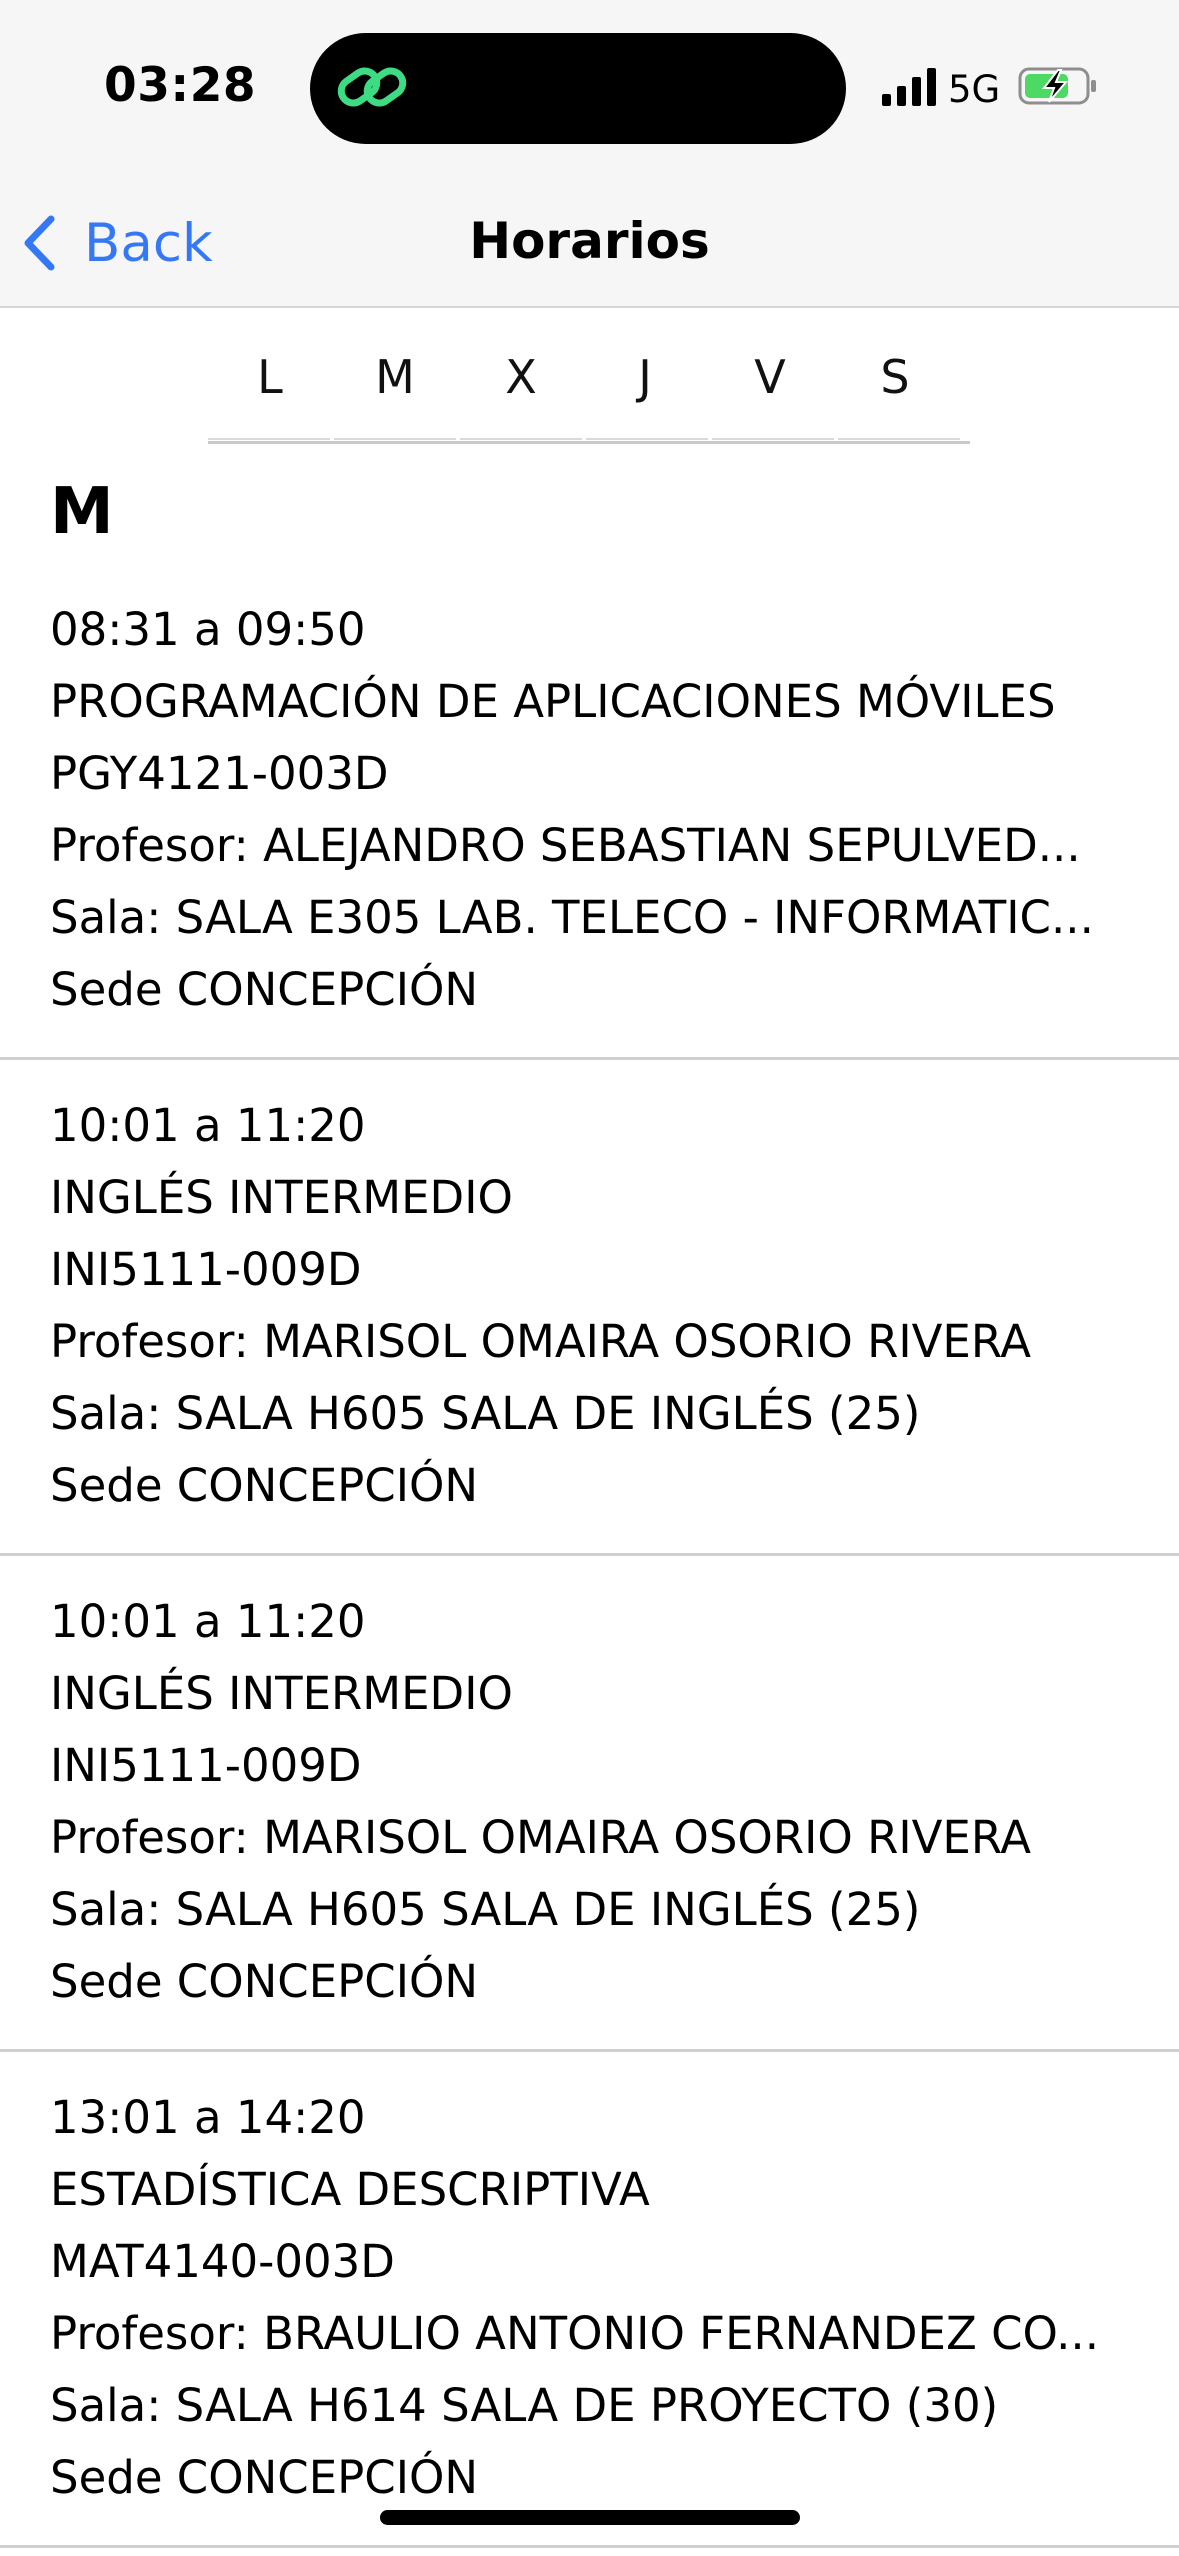 The width and height of the screenshot is (1179, 2556). What do you see at coordinates (589, 241) in the screenshot?
I see `page-title: Horarios` at bounding box center [589, 241].